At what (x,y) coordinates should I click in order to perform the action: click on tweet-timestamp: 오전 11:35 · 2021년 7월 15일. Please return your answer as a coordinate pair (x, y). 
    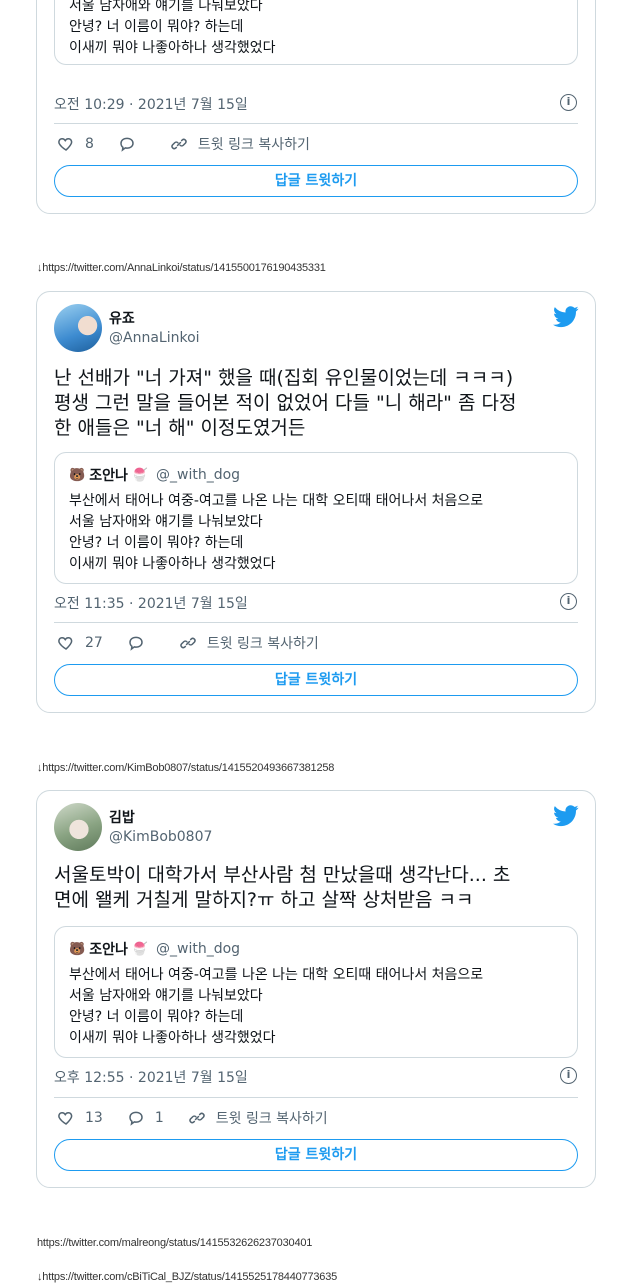
    Looking at the image, I should click on (151, 603).